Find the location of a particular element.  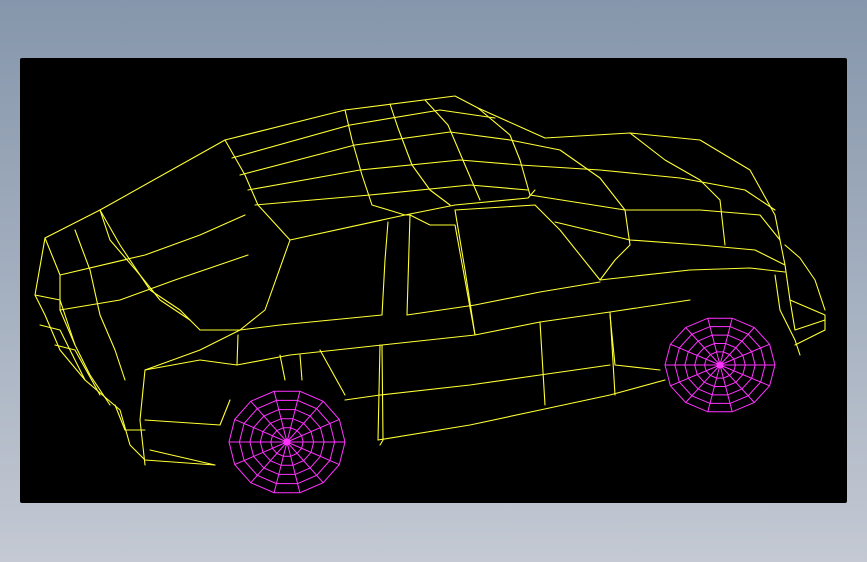

front-wheel is located at coordinates (720, 365).